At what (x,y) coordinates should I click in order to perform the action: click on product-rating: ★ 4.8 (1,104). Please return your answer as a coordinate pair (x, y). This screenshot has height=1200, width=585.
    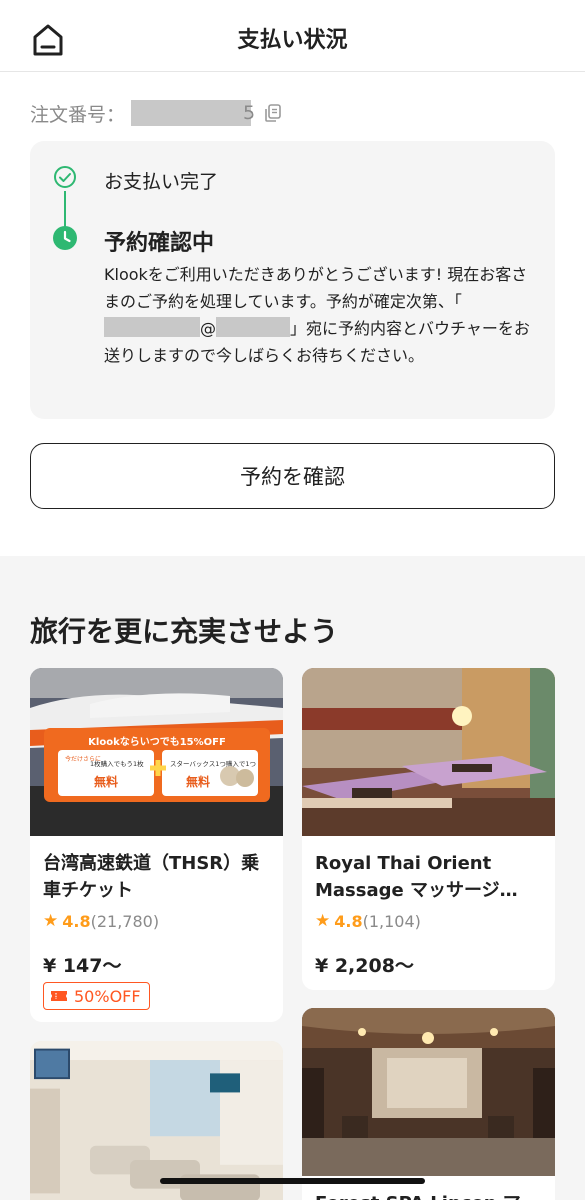
    Looking at the image, I should click on (368, 921).